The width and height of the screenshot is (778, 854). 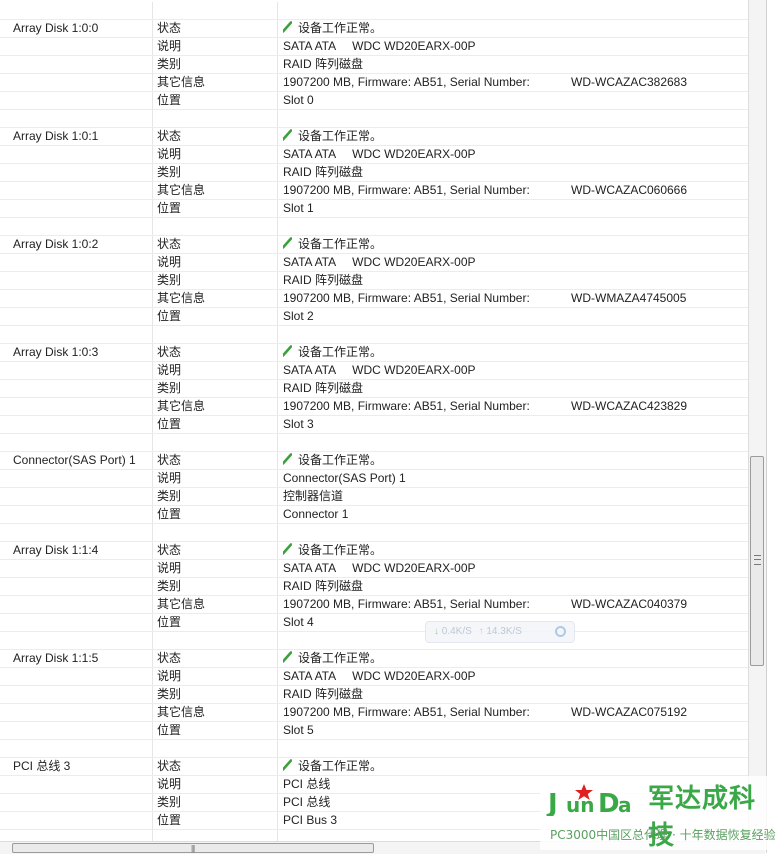 I want to click on table-row: Array Disk 1:0:0 状态 设备工作正常。, so click(x=374, y=29).